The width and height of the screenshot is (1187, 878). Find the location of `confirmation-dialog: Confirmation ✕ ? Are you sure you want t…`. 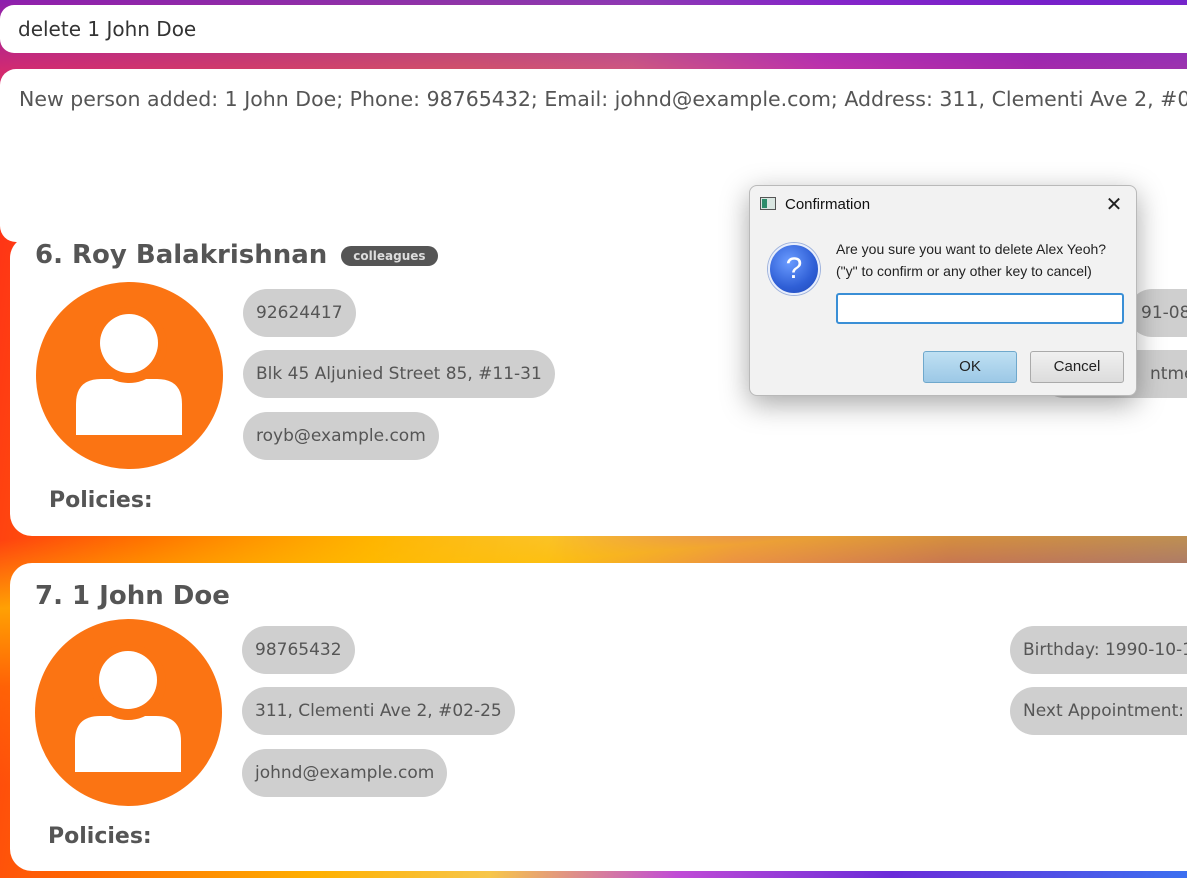

confirmation-dialog: Confirmation ✕ ? Are you sure you want t… is located at coordinates (943, 290).